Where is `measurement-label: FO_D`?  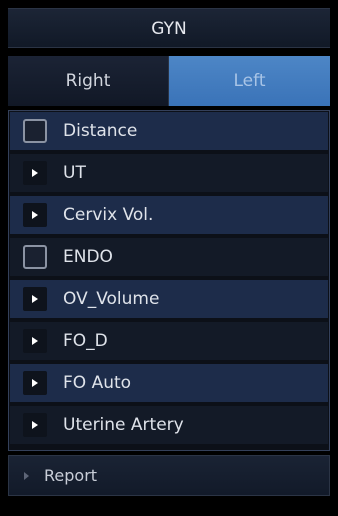 measurement-label: FO_D is located at coordinates (85, 341).